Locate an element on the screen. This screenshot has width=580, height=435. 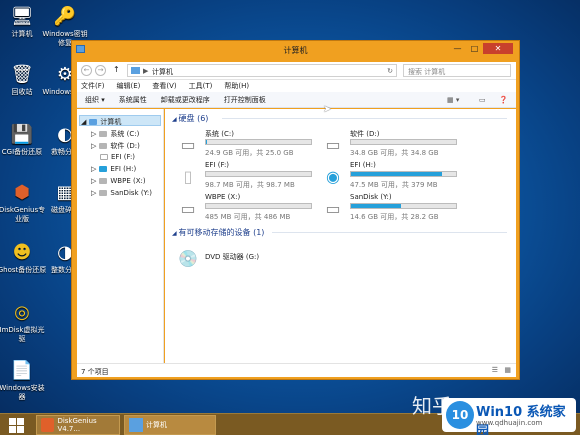
forward-button: → is located at coordinates (100, 70).